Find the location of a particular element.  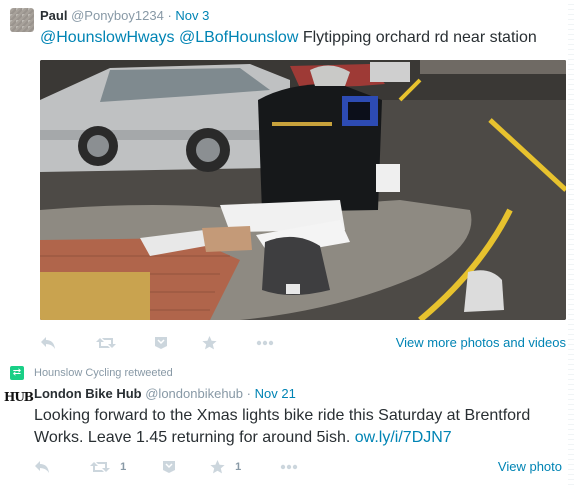

retweet-icon: 1 is located at coordinates (108, 467).